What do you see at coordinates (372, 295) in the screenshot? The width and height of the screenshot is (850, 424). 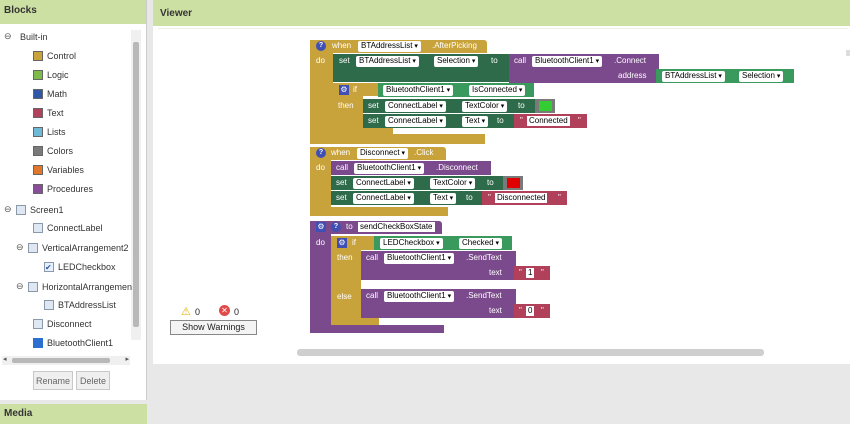 I see `call-keyword: call` at bounding box center [372, 295].